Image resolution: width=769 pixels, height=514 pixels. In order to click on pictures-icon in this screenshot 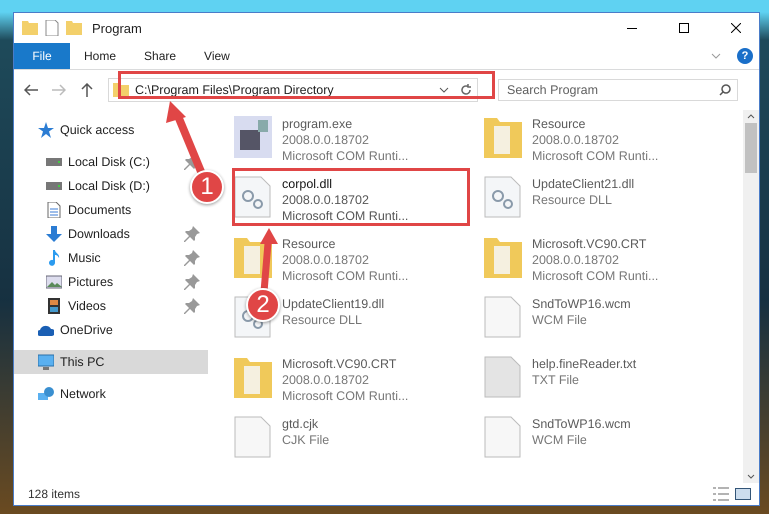, I will do `click(54, 282)`.